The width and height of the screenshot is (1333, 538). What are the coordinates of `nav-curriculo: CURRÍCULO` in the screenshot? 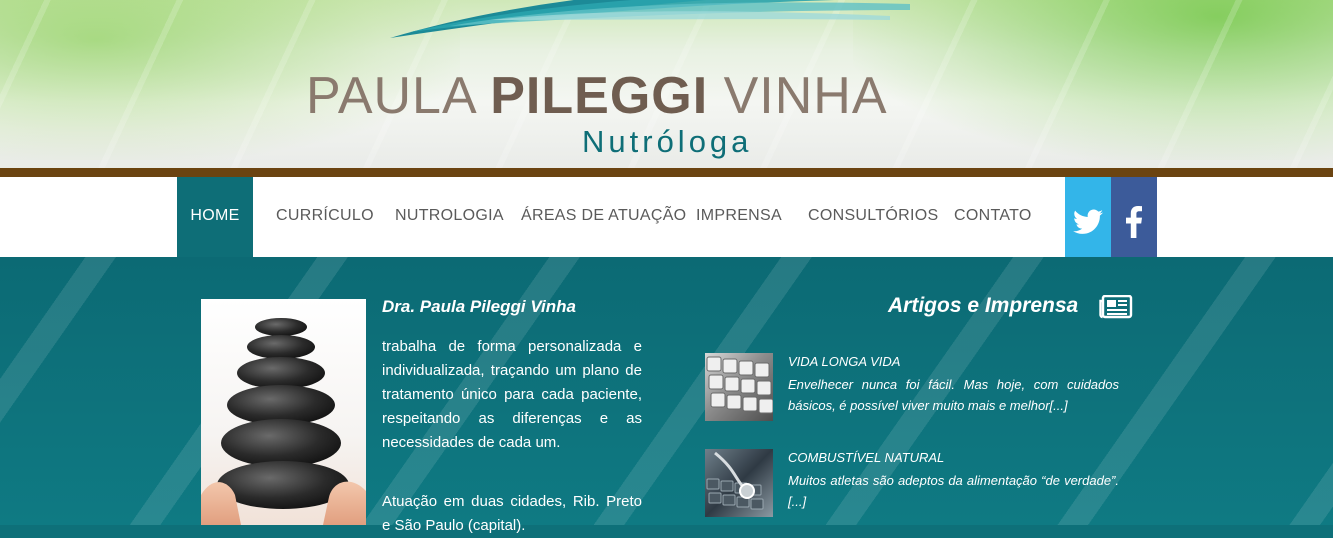 It's located at (325, 217).